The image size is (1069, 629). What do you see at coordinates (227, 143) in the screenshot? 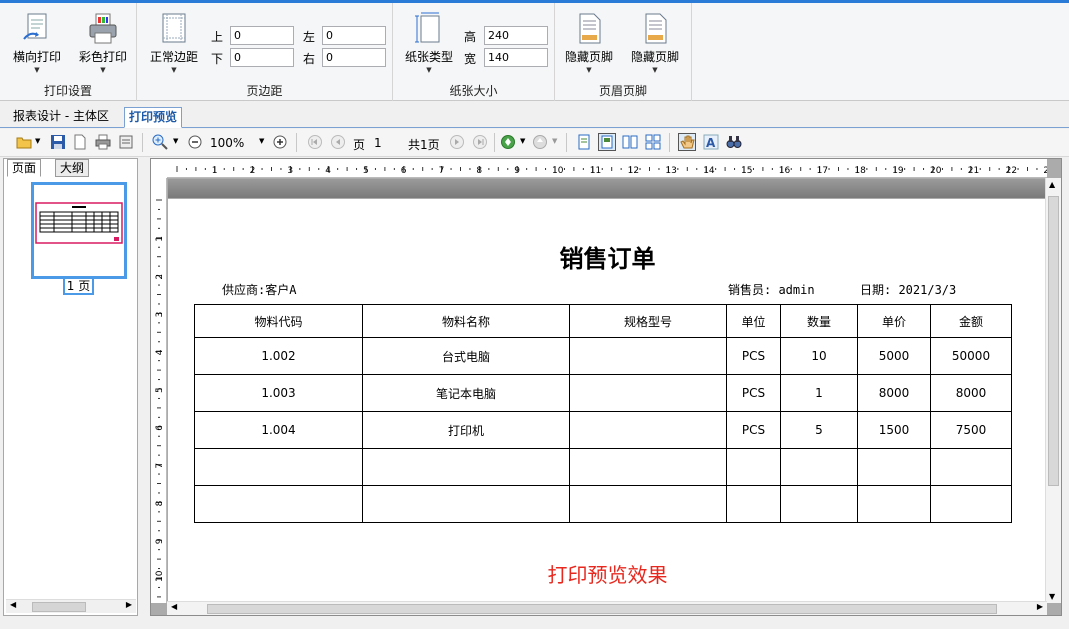
I see `zoom-level: 100%` at bounding box center [227, 143].